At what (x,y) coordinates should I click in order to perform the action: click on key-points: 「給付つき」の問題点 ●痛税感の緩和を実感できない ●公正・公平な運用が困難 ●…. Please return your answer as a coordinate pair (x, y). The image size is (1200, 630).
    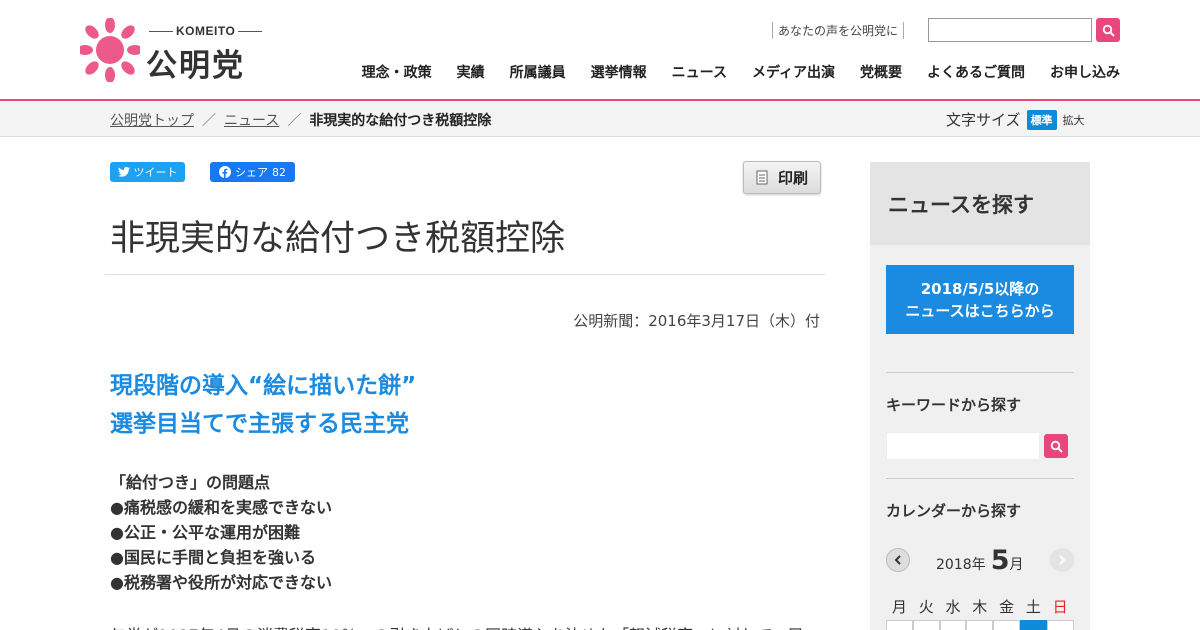
    Looking at the image, I should click on (221, 532).